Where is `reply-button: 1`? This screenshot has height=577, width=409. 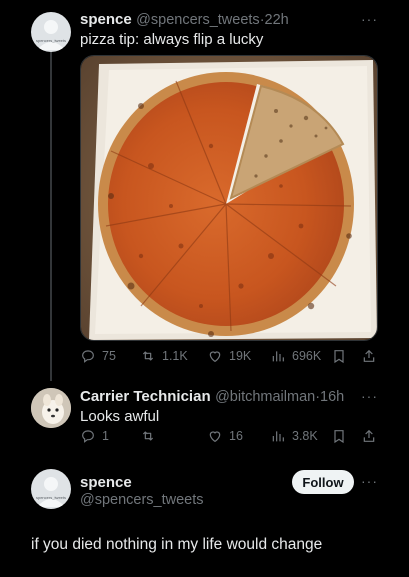
reply-button: 1 is located at coordinates (94, 436).